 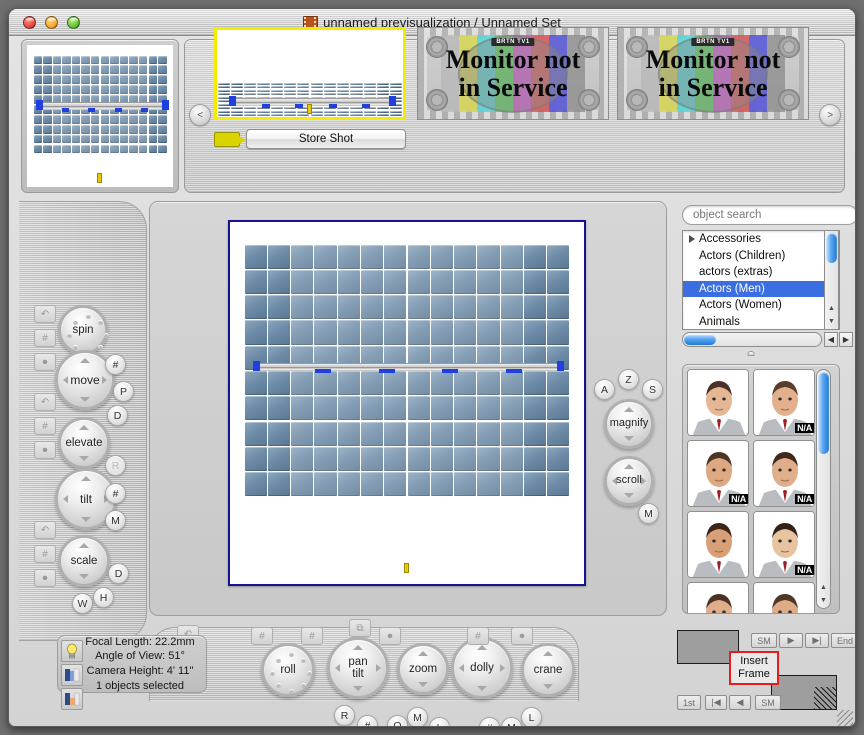 What do you see at coordinates (831, 308) in the screenshot?
I see `scroll-up-arrow: ▲` at bounding box center [831, 308].